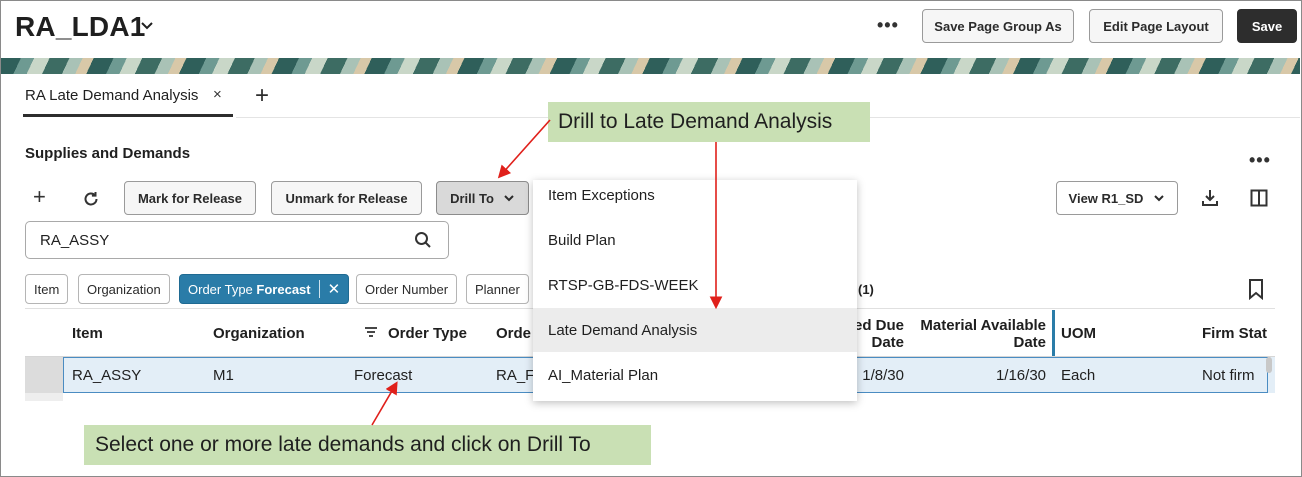  I want to click on menu-item-ai-material-plan: AI_Material Plan, so click(695, 375).